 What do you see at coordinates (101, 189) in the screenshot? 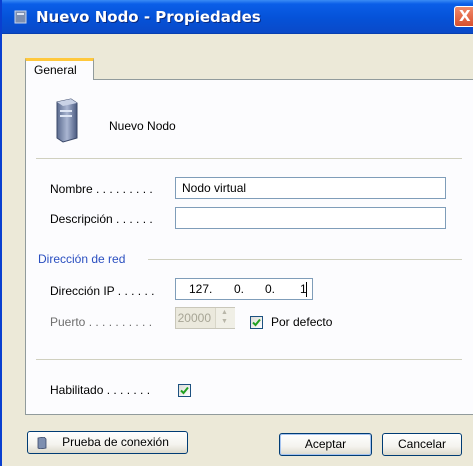
I see `nombre-label: Nombre . . . . . . . . .` at bounding box center [101, 189].